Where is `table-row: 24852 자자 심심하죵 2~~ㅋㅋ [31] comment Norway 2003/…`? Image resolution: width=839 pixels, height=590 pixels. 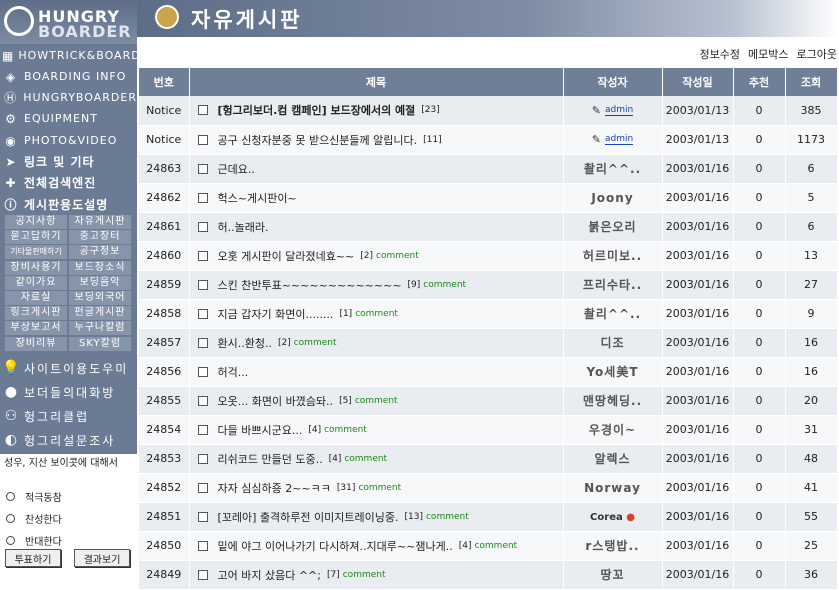
table-row: 24852 자자 심심하죵 2~~ㅋㅋ [31] comment Norway 2003/… is located at coordinates (488, 488).